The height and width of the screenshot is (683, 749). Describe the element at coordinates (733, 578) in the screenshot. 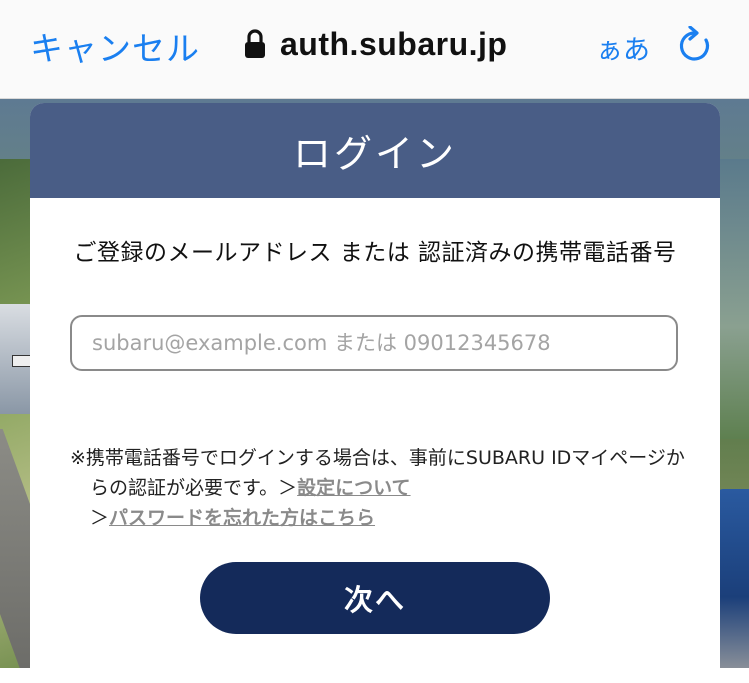

I see `background-car-right` at that location.